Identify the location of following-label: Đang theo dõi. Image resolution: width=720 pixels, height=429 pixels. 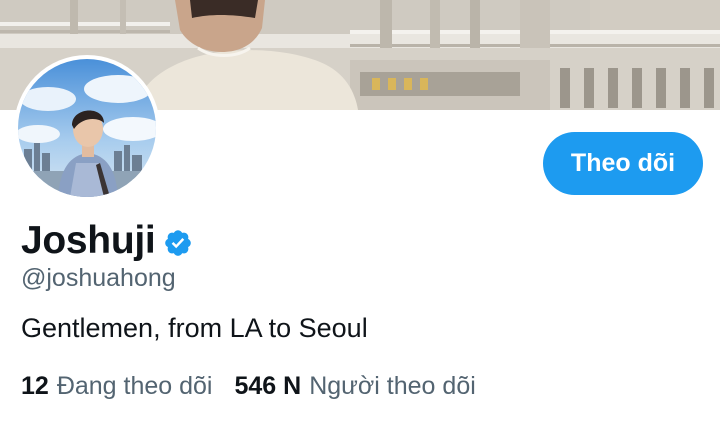
(134, 386).